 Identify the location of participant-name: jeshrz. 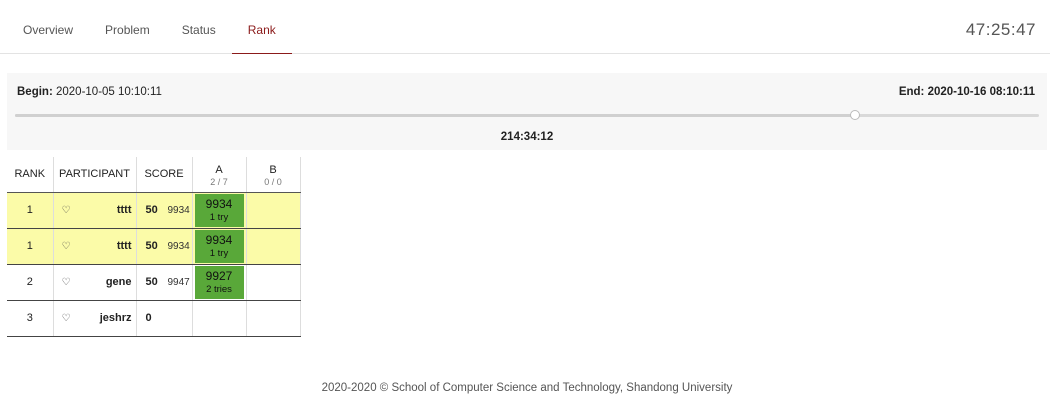
(116, 318).